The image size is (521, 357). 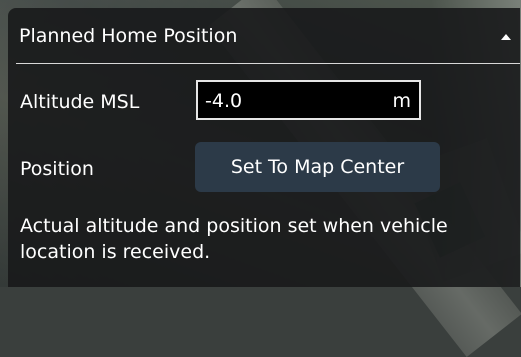 What do you see at coordinates (506, 37) in the screenshot?
I see `chevron-up-icon` at bounding box center [506, 37].